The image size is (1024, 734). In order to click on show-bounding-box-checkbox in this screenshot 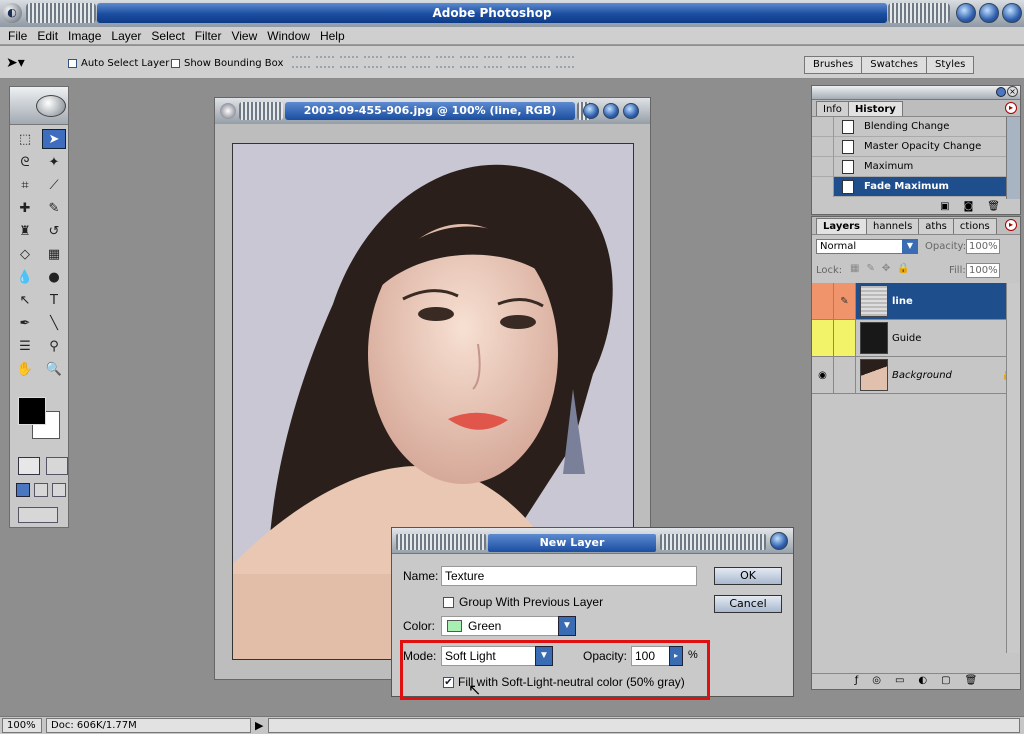, I will do `click(175, 63)`.